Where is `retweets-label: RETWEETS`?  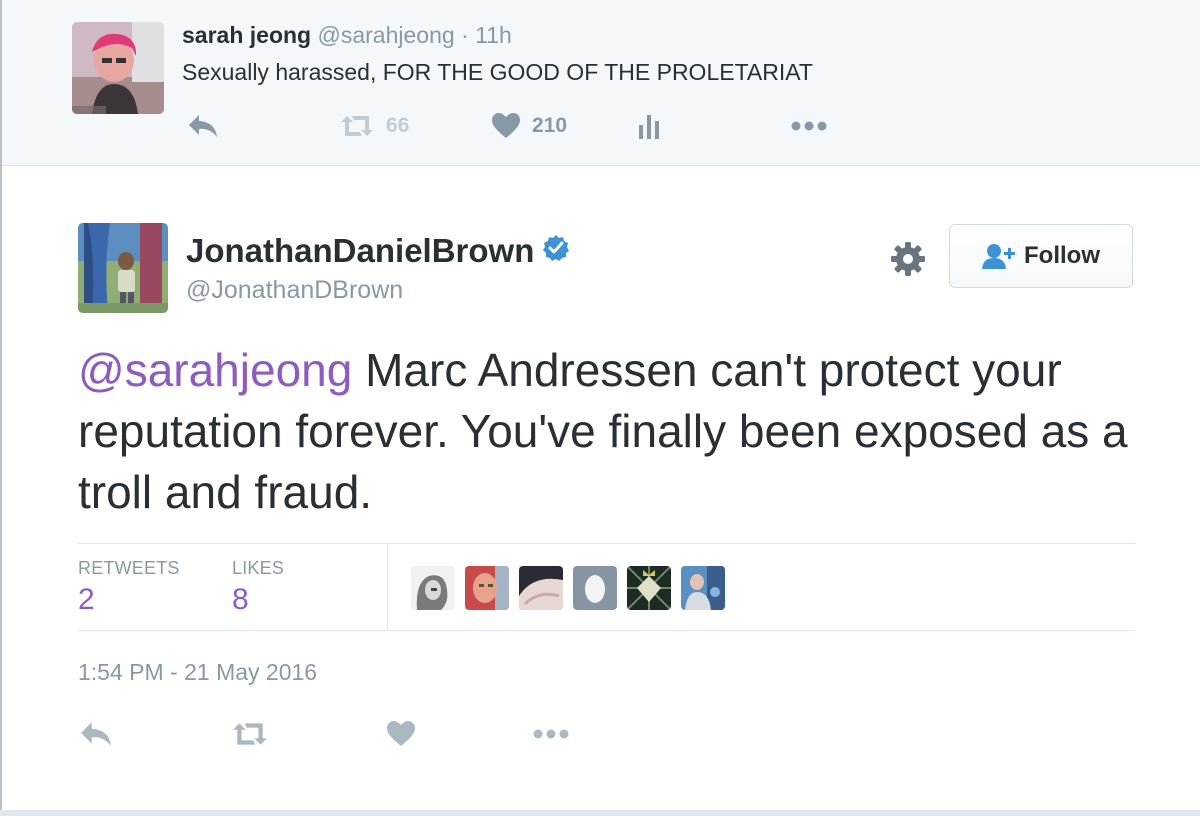
retweets-label: RETWEETS is located at coordinates (129, 568).